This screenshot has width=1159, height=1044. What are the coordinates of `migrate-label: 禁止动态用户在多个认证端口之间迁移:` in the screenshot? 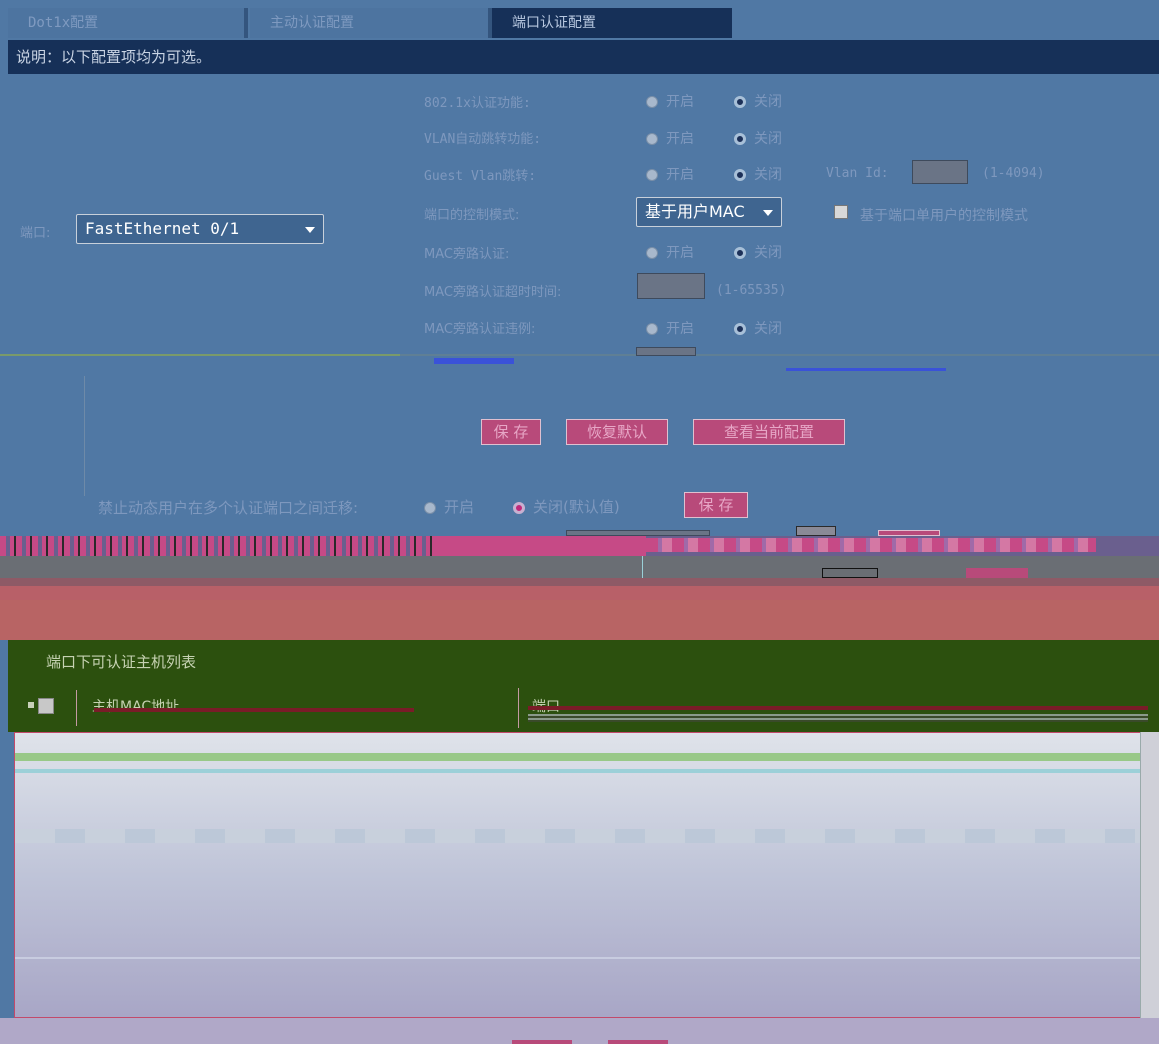 It's located at (228, 508).